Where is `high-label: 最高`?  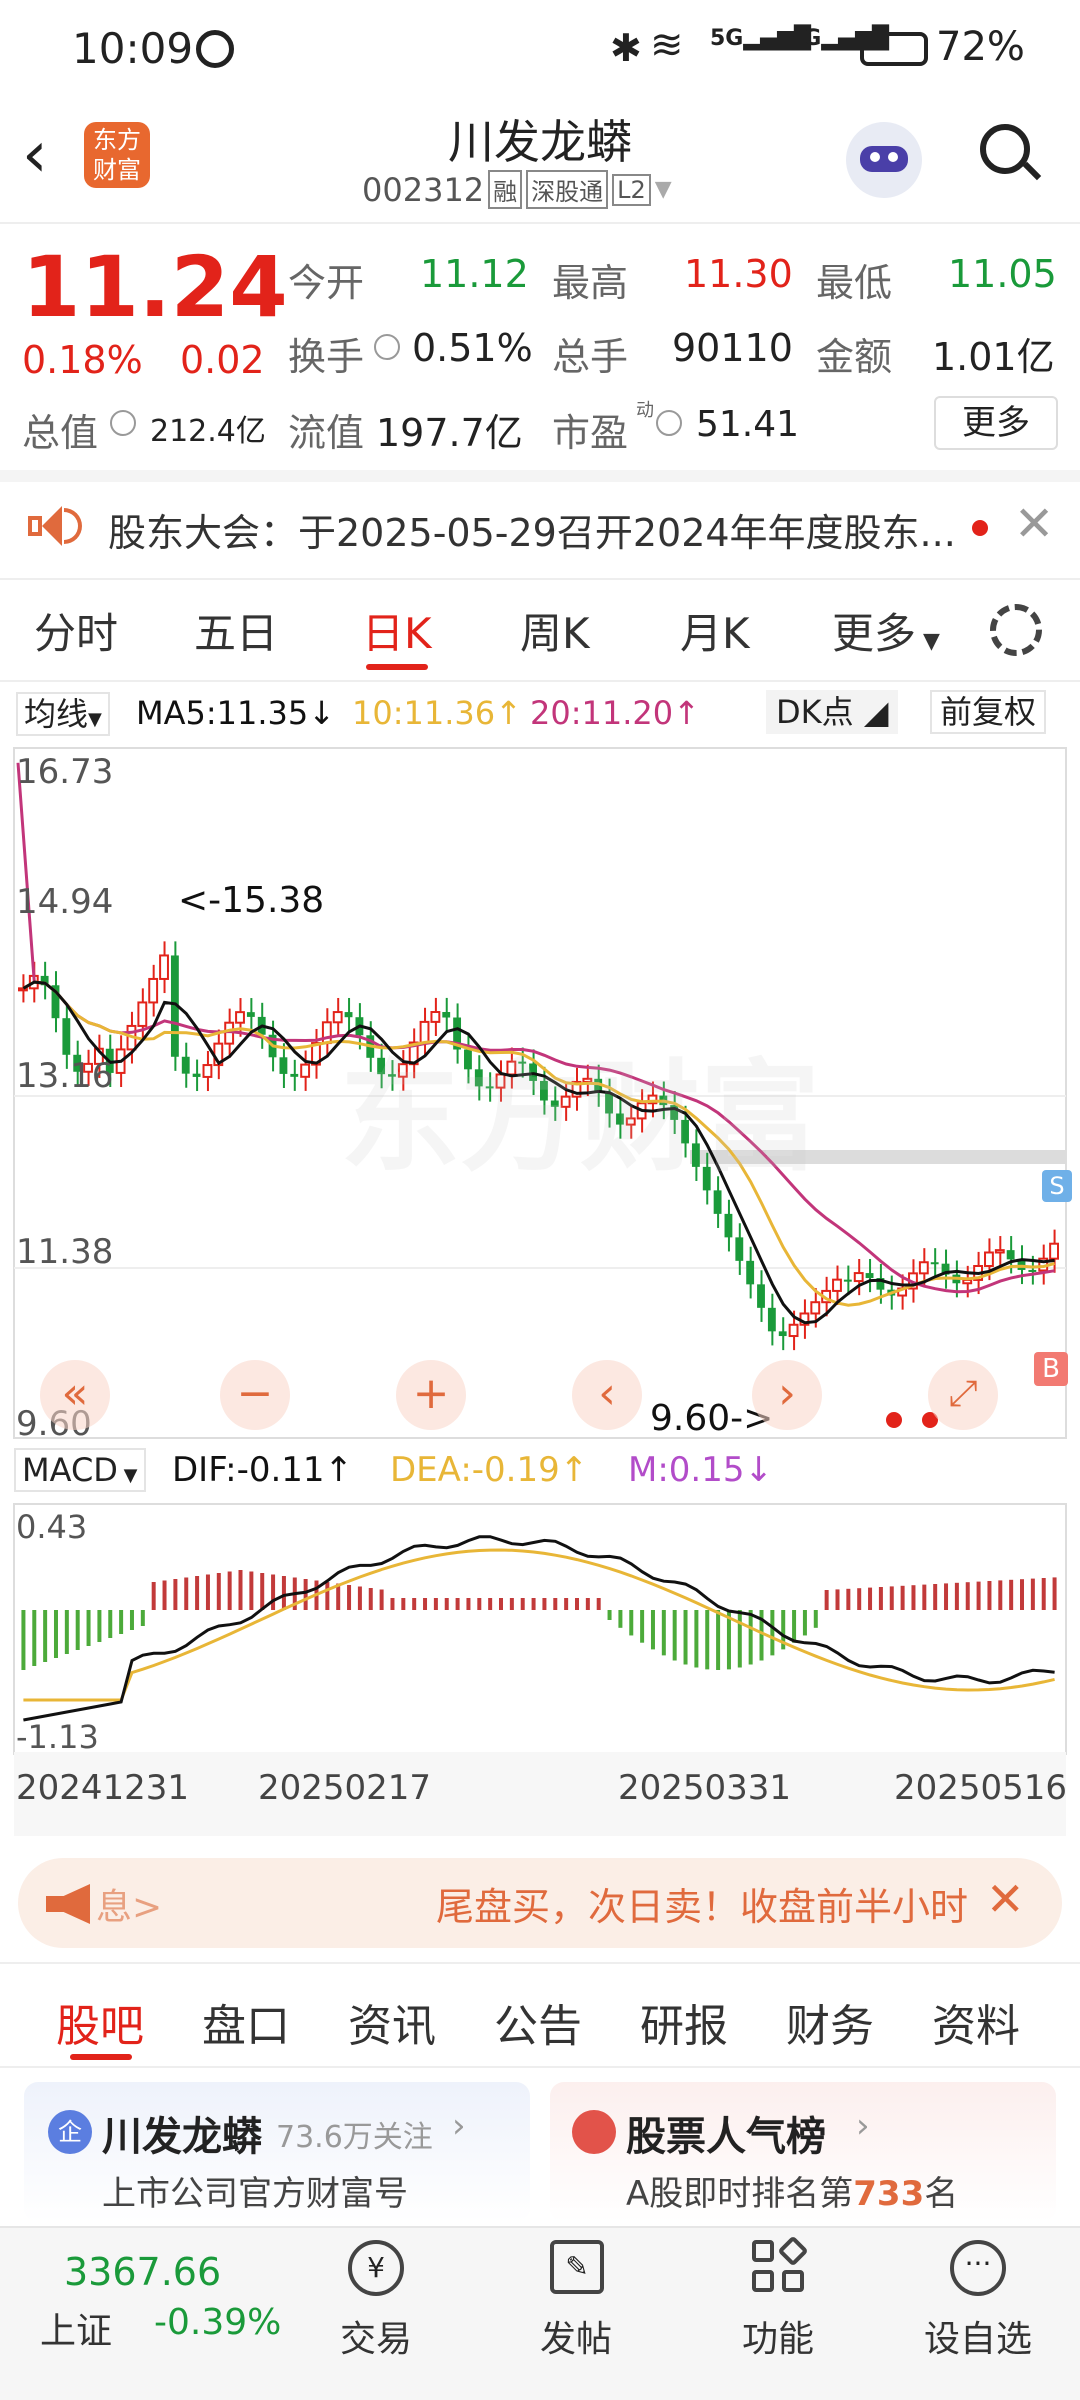
high-label: 最高 is located at coordinates (590, 283).